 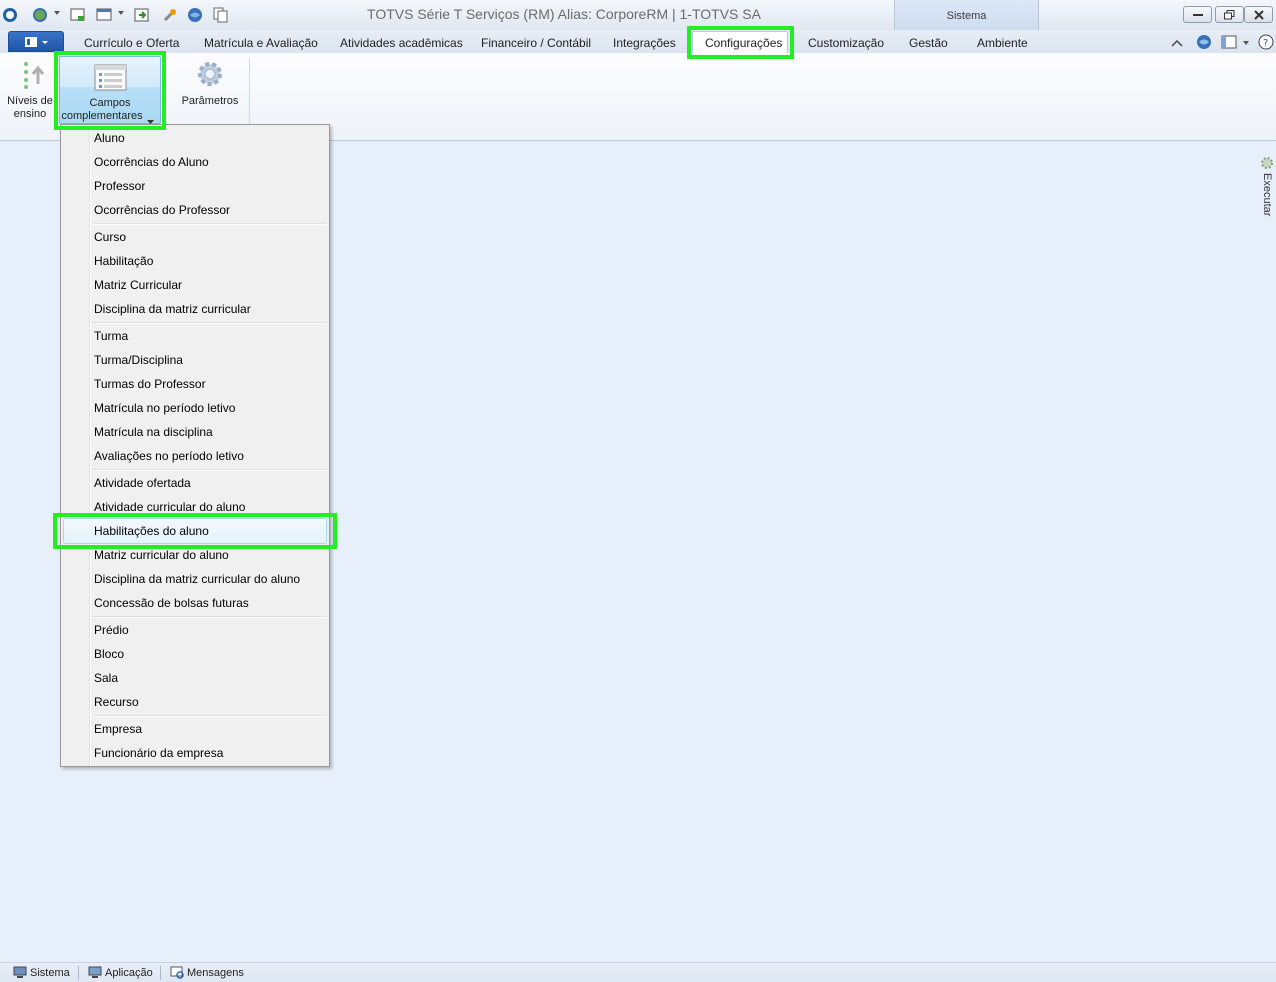 I want to click on menu-item-atividade-ofertada: Atividade ofertada, so click(x=142, y=483).